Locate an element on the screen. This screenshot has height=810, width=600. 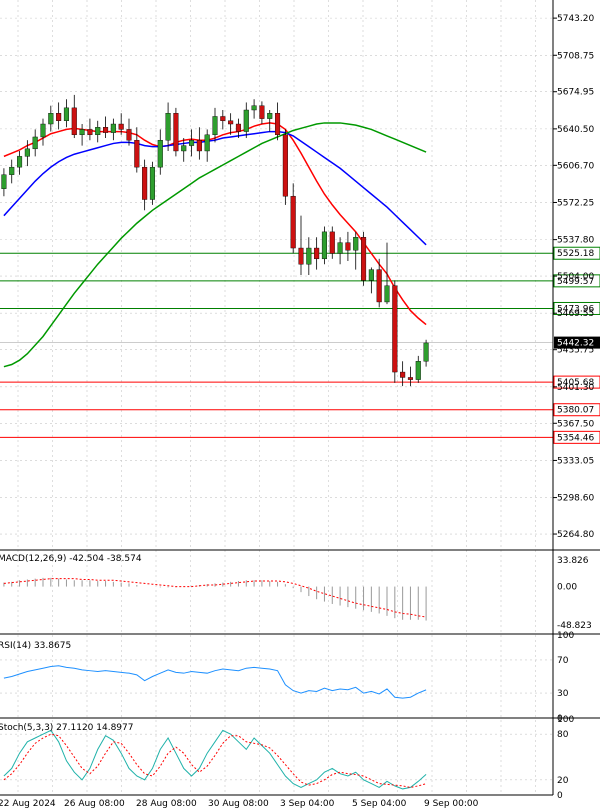
stoch-tick-label: 0 is located at coordinates (560, 796).